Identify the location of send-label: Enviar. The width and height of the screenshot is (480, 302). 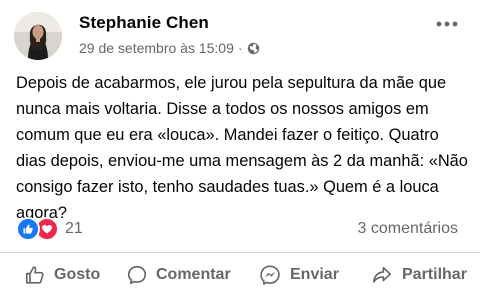
(314, 274).